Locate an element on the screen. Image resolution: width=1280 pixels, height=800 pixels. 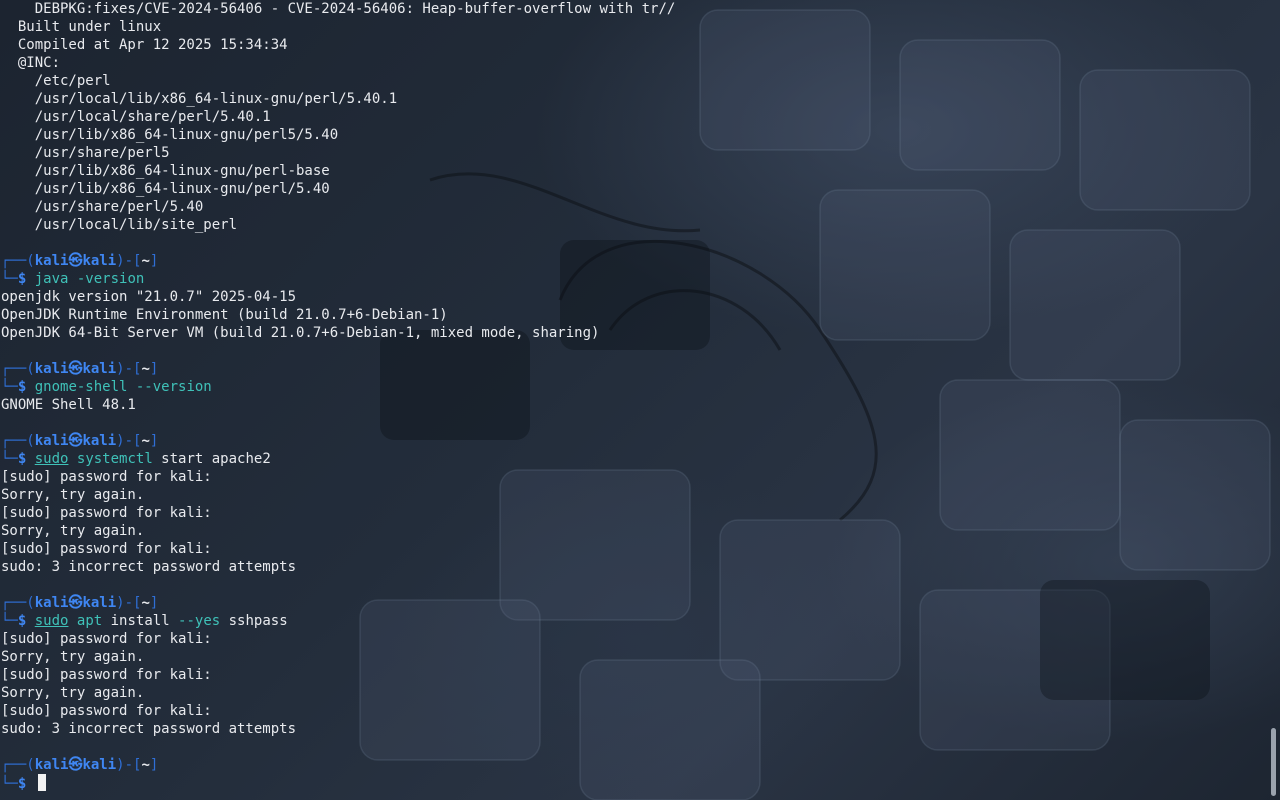
output-line: Compiled at Apr 12 2025 15:34:34 is located at coordinates (144, 45).